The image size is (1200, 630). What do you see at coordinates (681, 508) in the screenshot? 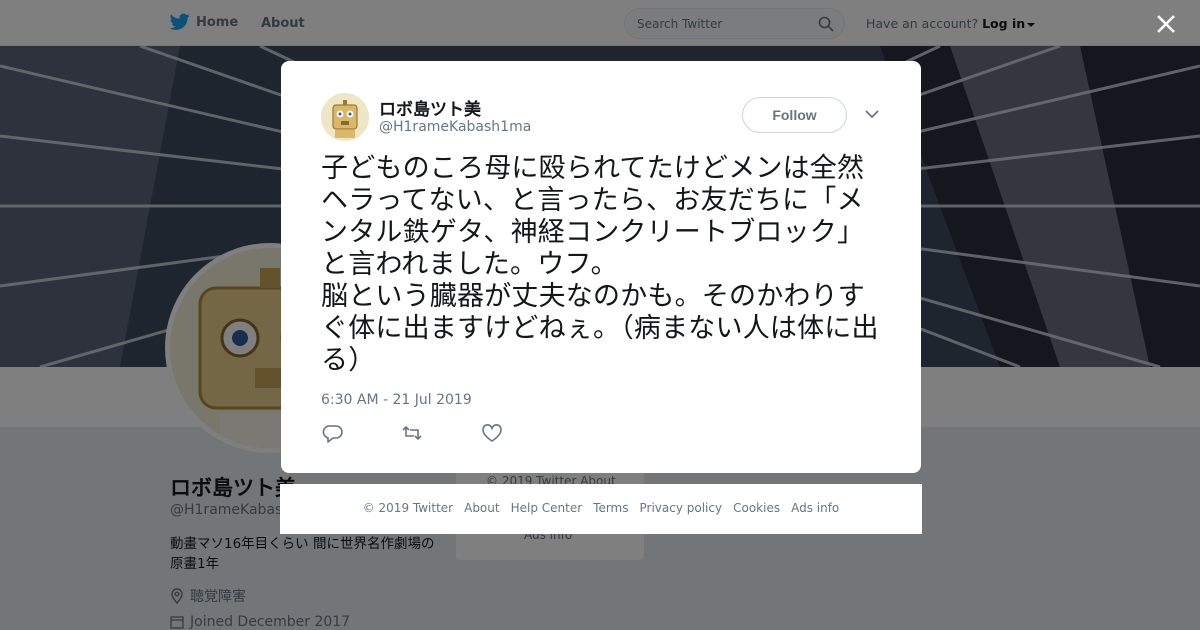
I see `footer-link-privacy: Privacy policy` at bounding box center [681, 508].